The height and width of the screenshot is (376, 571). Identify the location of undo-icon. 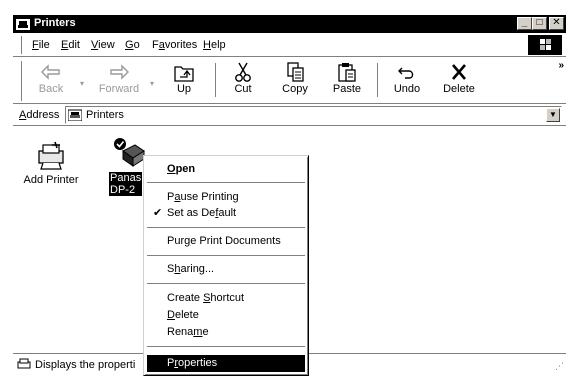
(406, 73).